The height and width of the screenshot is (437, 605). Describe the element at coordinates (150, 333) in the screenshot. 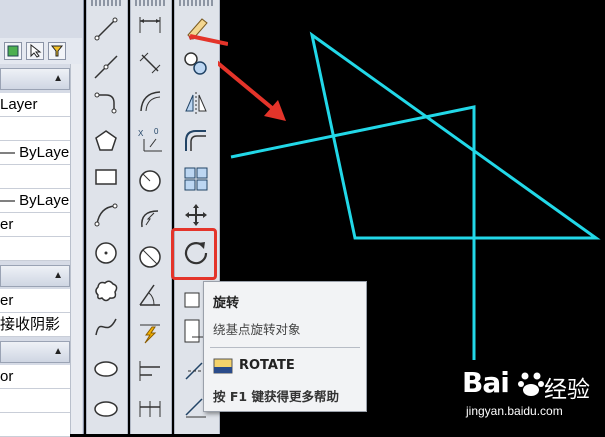

I see `quick-dim-icon` at that location.